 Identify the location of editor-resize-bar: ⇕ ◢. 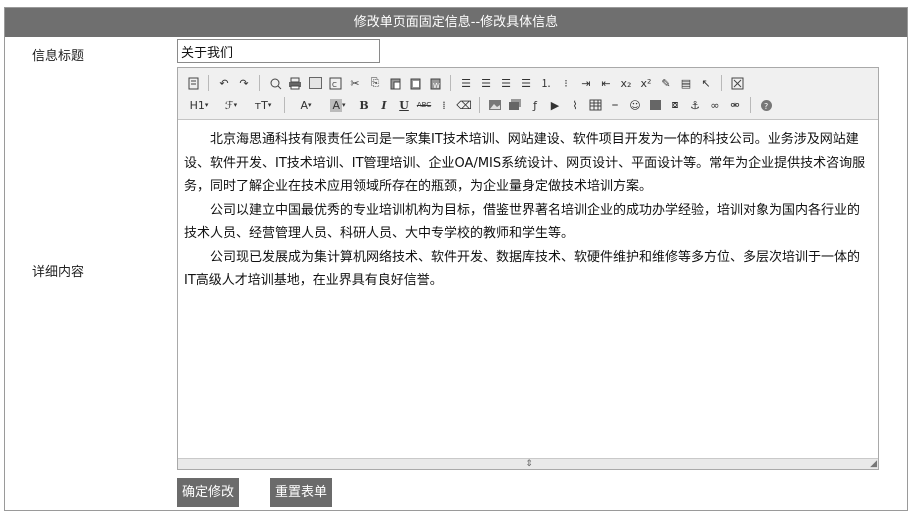
(528, 463).